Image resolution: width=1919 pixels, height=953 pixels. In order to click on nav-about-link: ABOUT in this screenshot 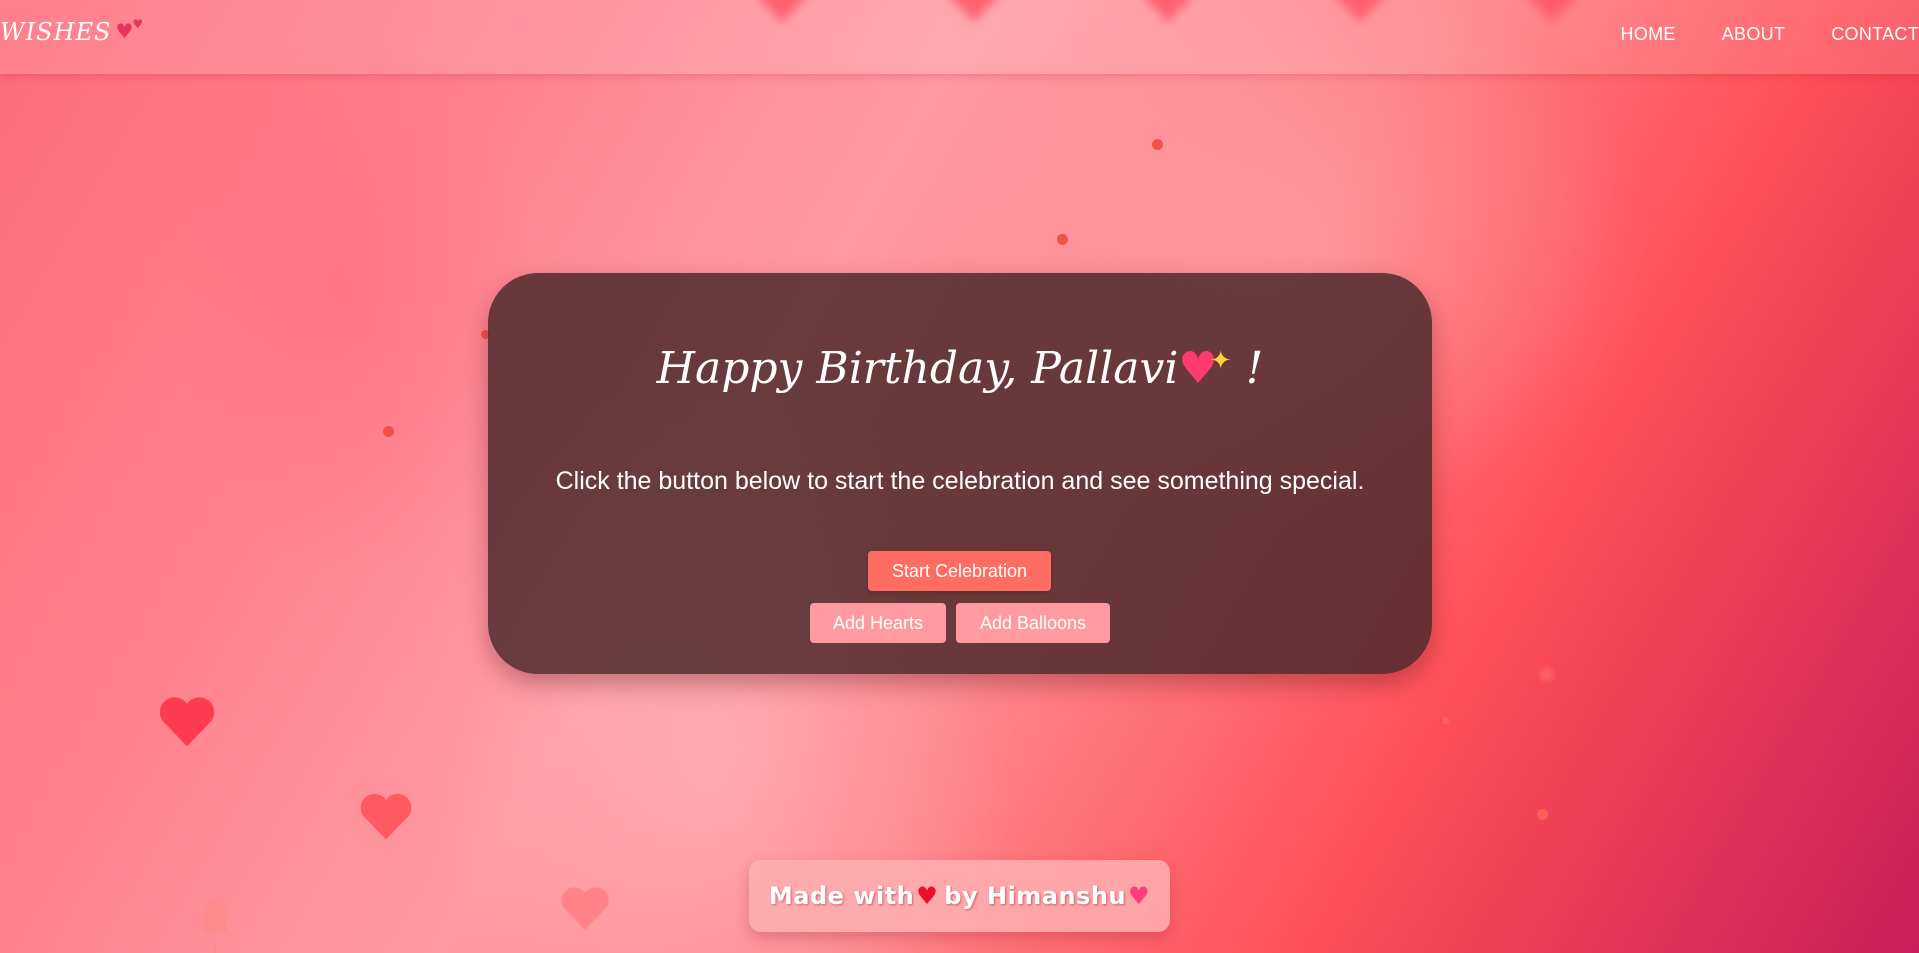, I will do `click(1754, 34)`.